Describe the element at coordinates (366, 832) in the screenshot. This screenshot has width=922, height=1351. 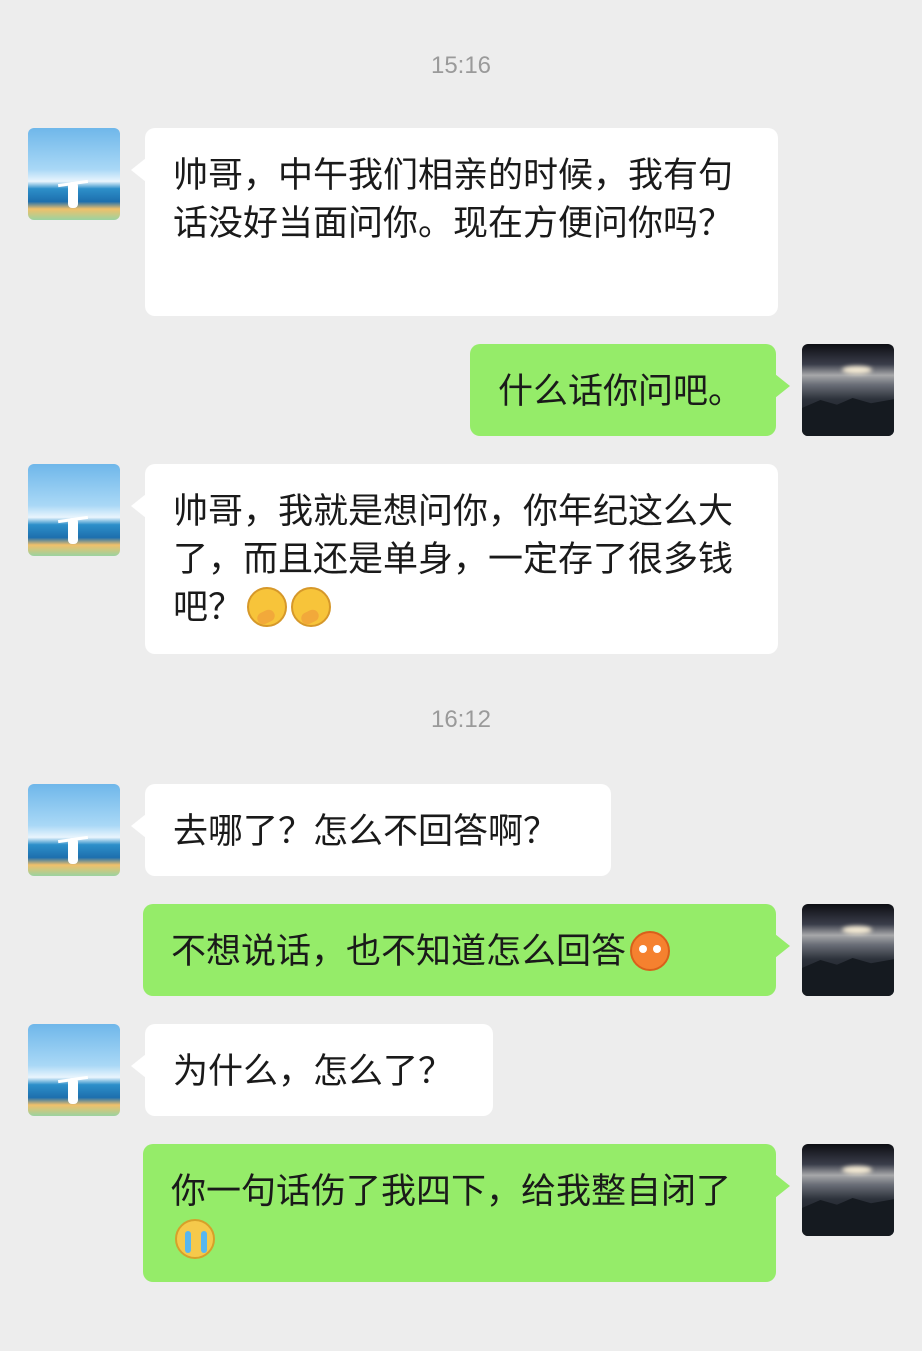
I see `message-text: 去哪了？怎么不回答啊？` at that location.